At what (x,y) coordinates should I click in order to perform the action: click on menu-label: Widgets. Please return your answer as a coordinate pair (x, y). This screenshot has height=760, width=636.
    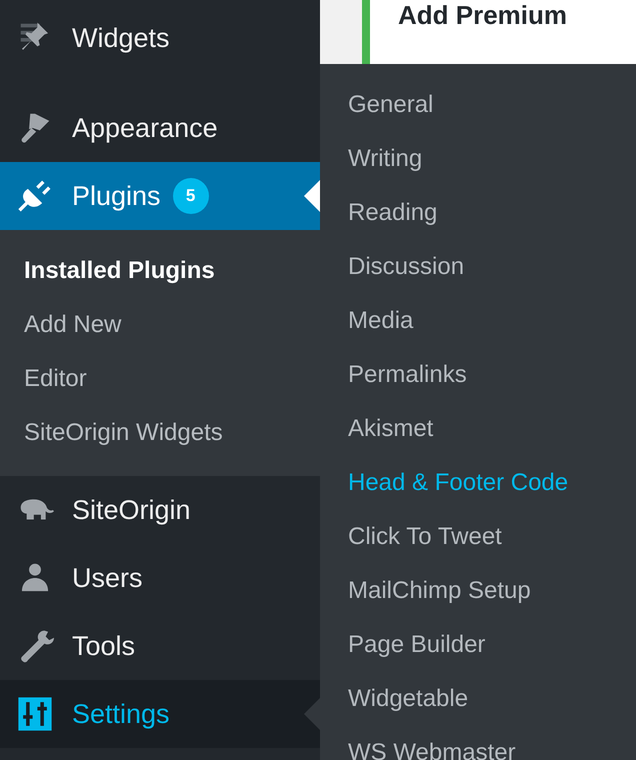
    Looking at the image, I should click on (121, 38).